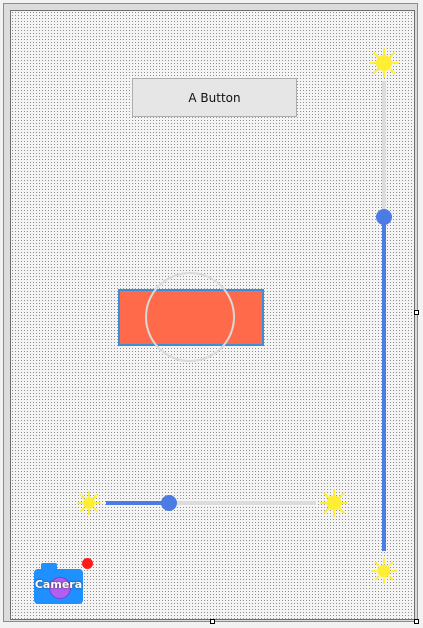 This screenshot has width=423, height=628. I want to click on circle-shape, so click(190, 317).